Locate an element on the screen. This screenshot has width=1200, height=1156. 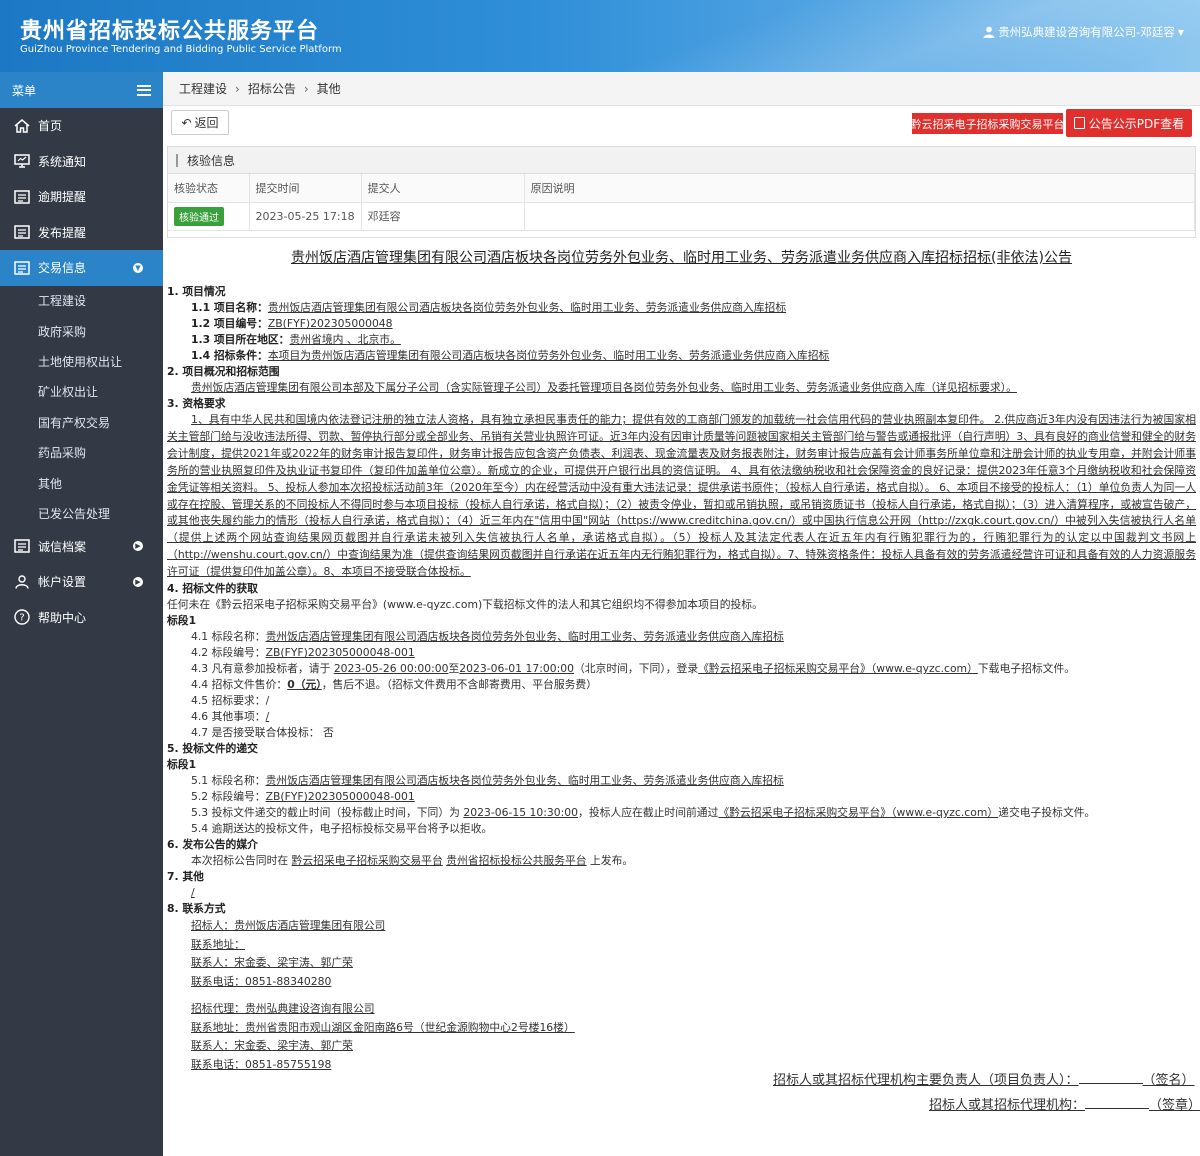
field-value: 0（元） is located at coordinates (304, 685).